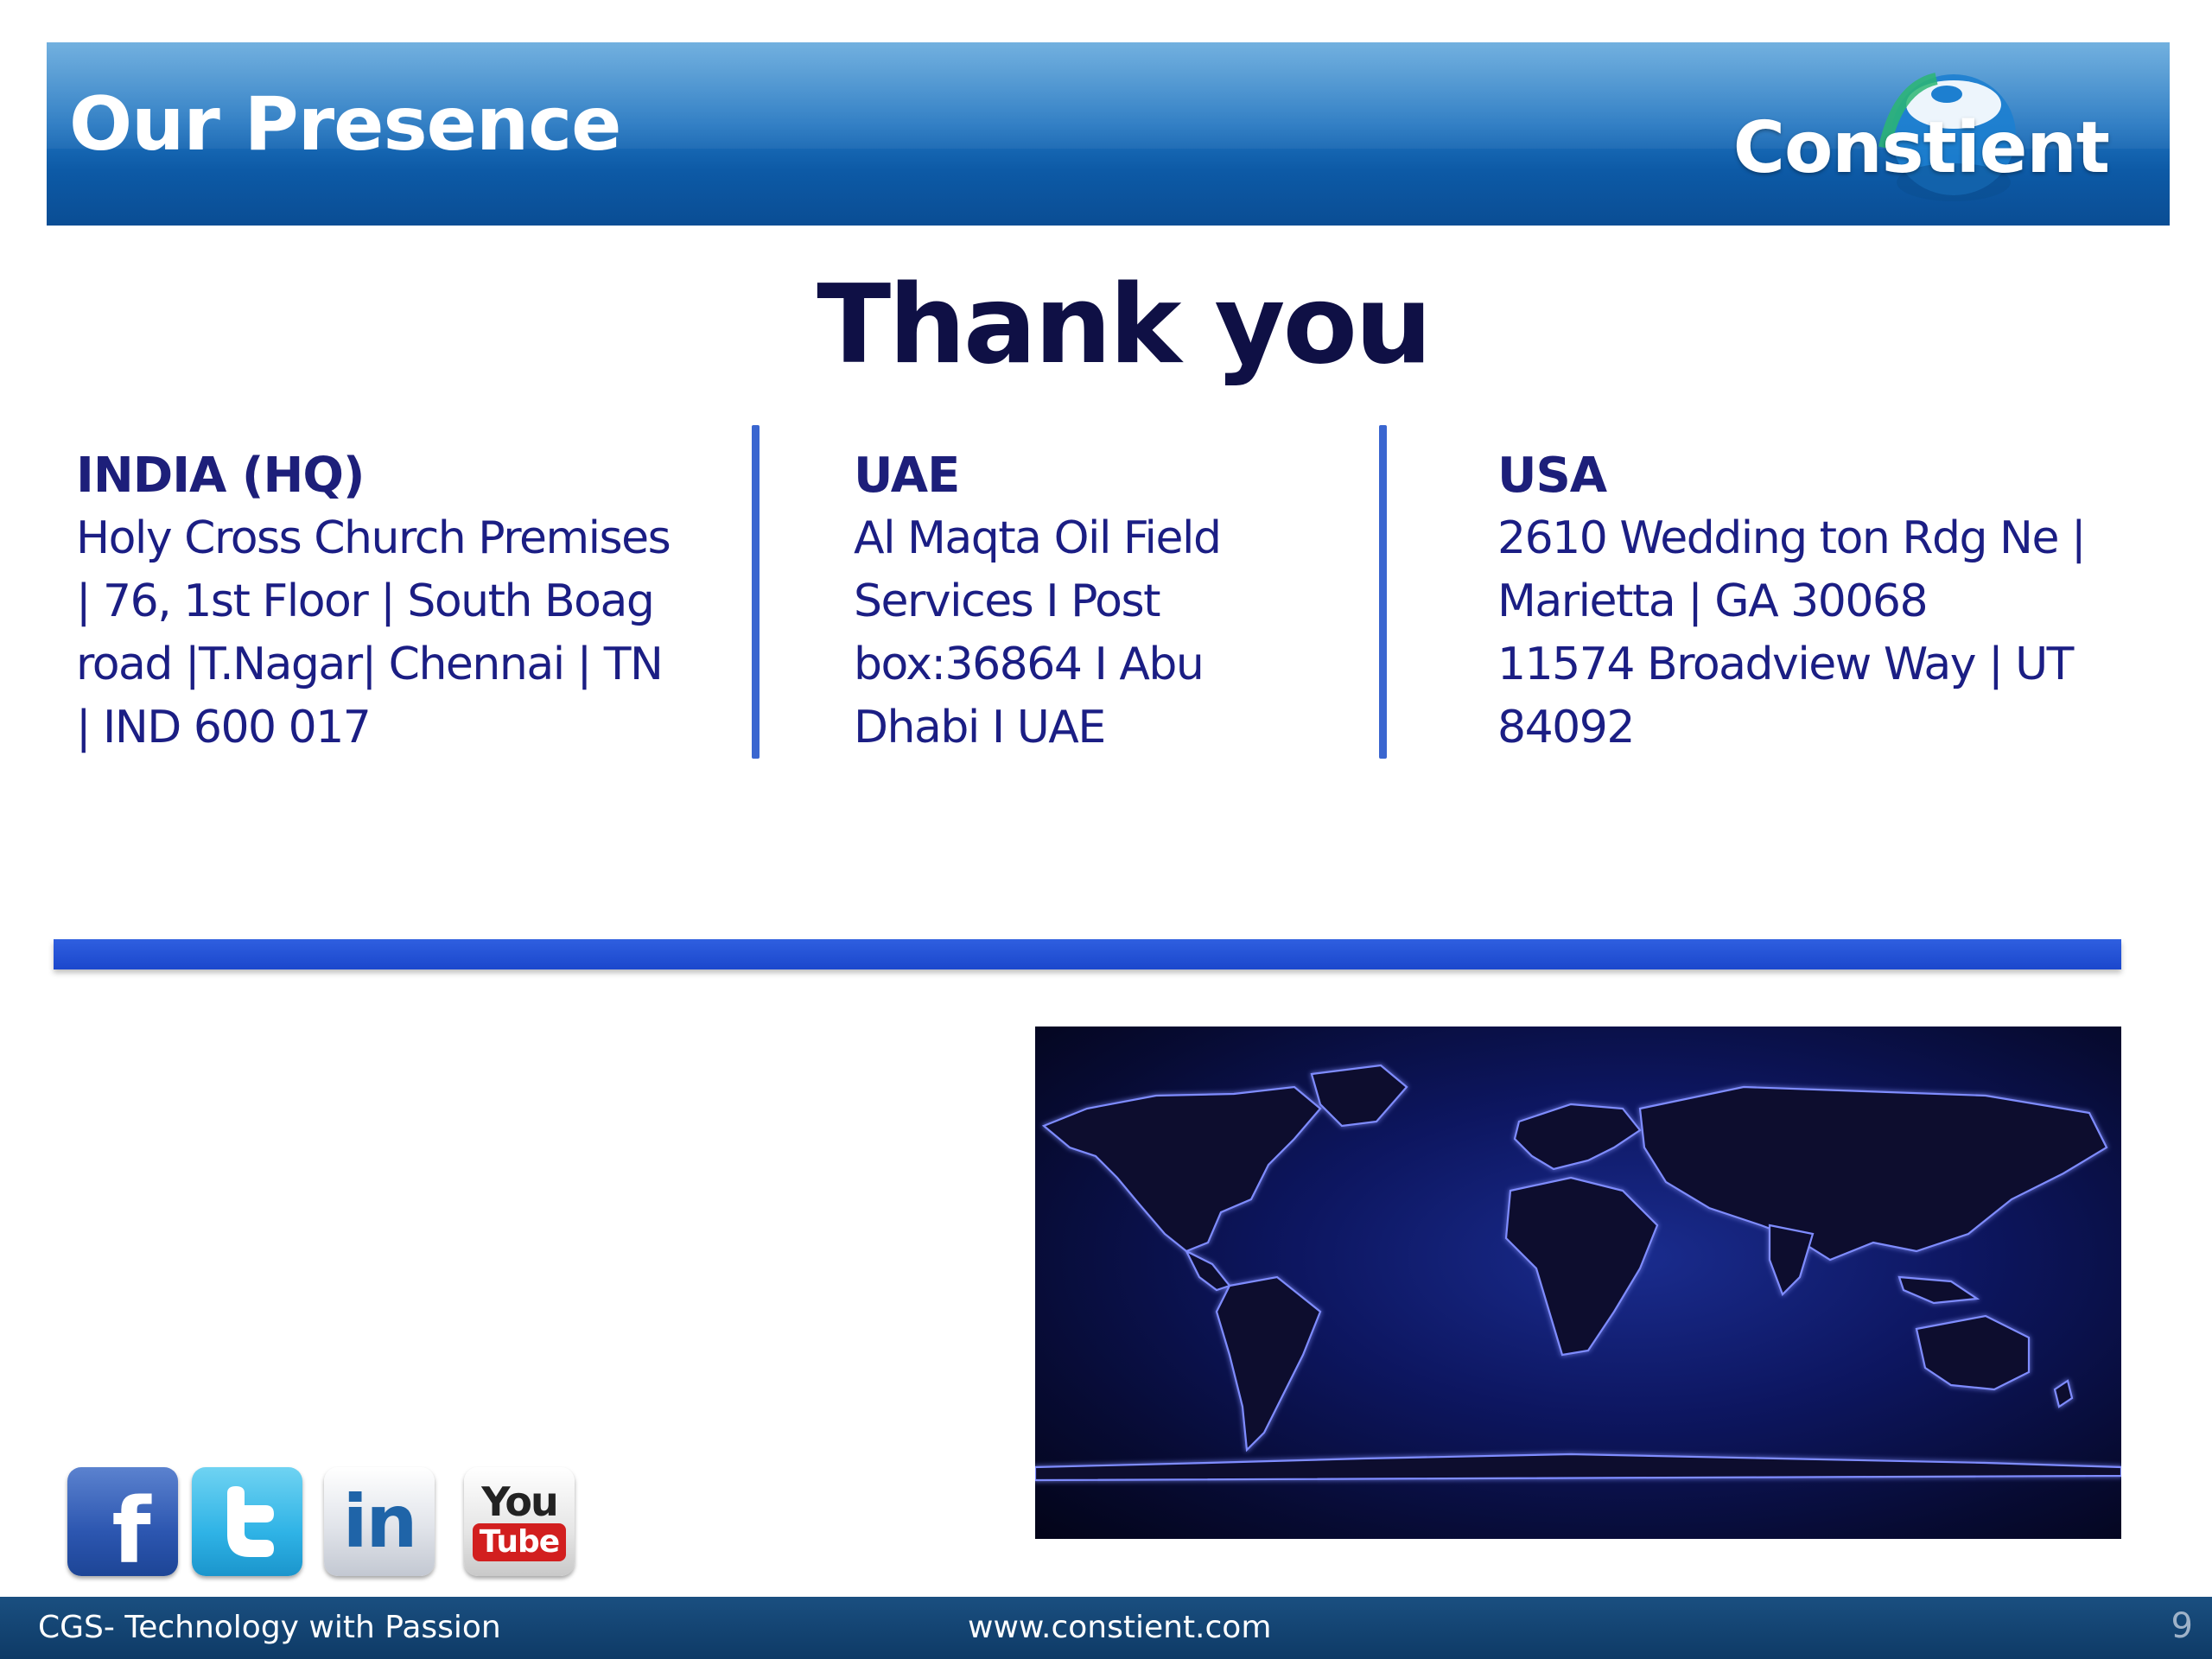 The image size is (2212, 1659). What do you see at coordinates (980, 727) in the screenshot?
I see `address-line: Dhabi I UAE` at bounding box center [980, 727].